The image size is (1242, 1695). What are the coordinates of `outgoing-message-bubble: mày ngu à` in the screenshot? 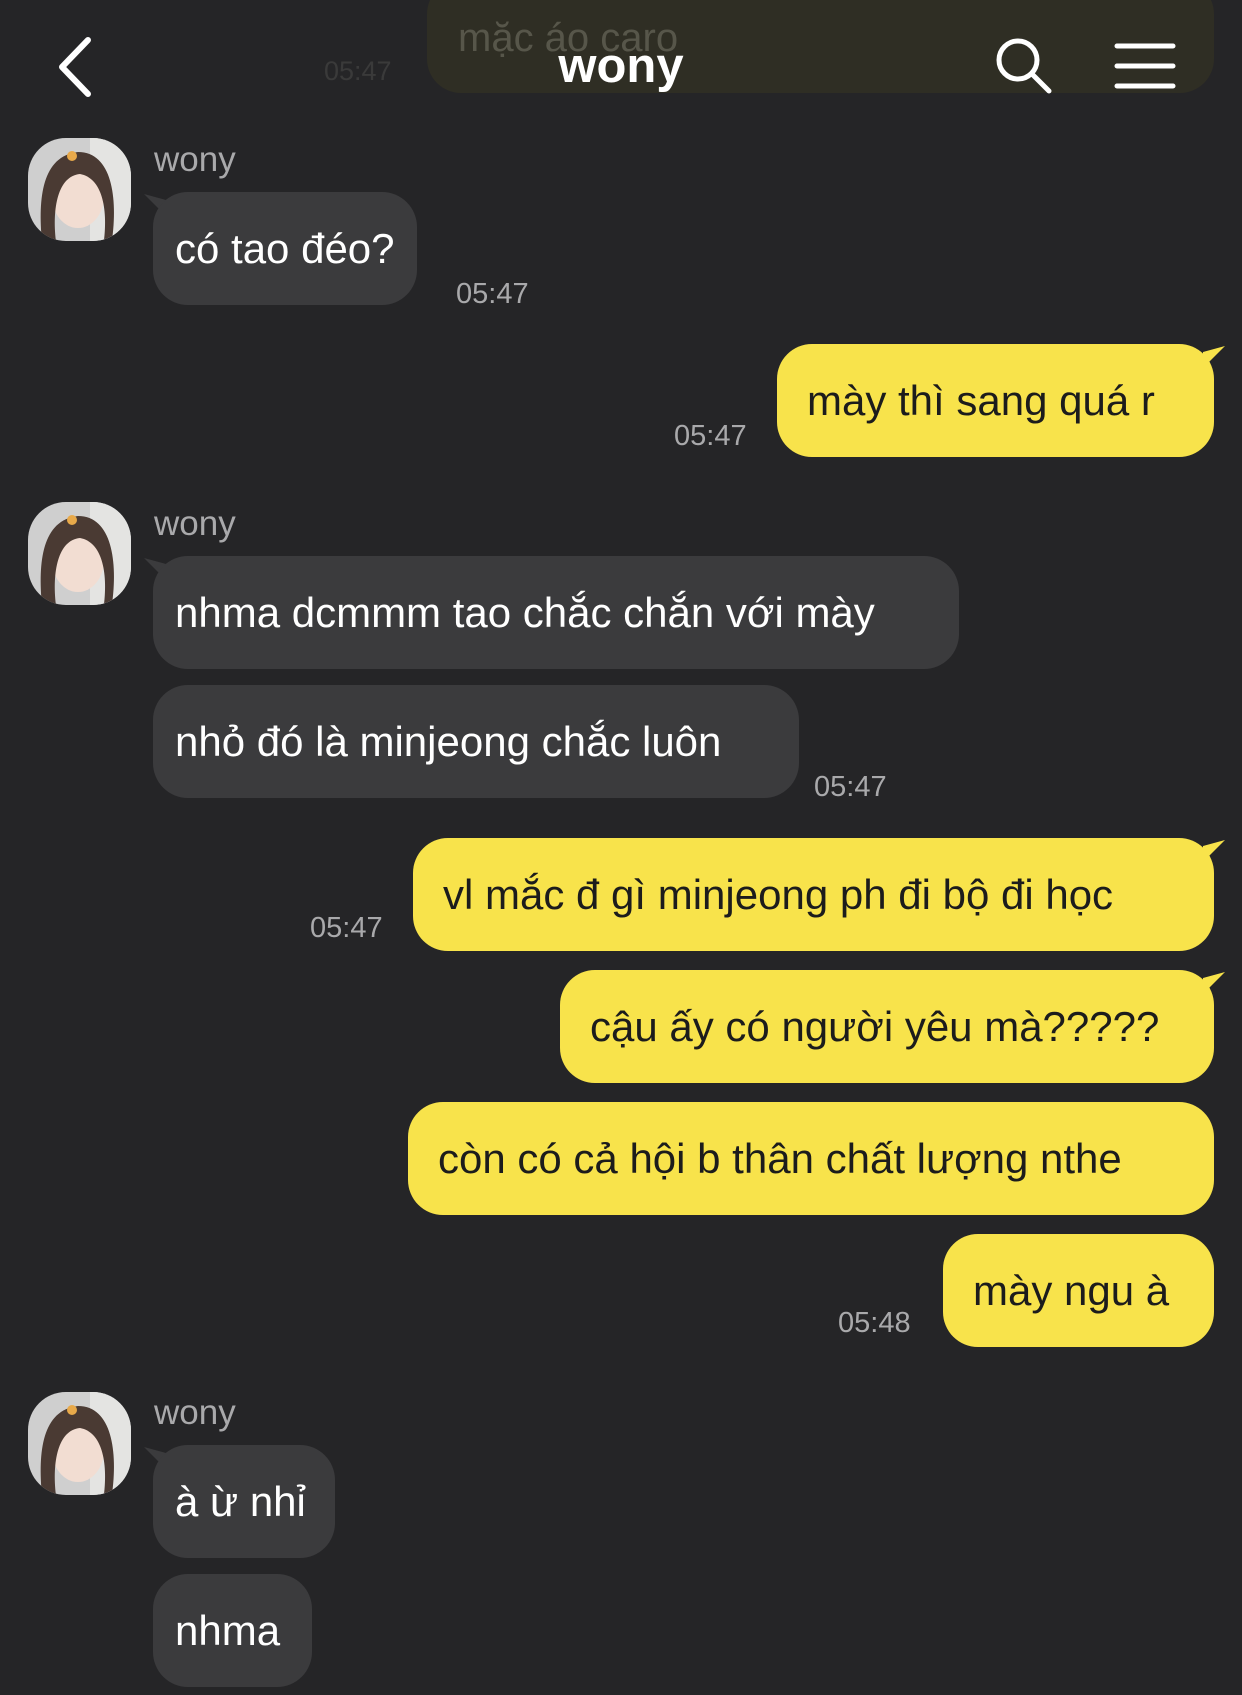 It's located at (1078, 1290).